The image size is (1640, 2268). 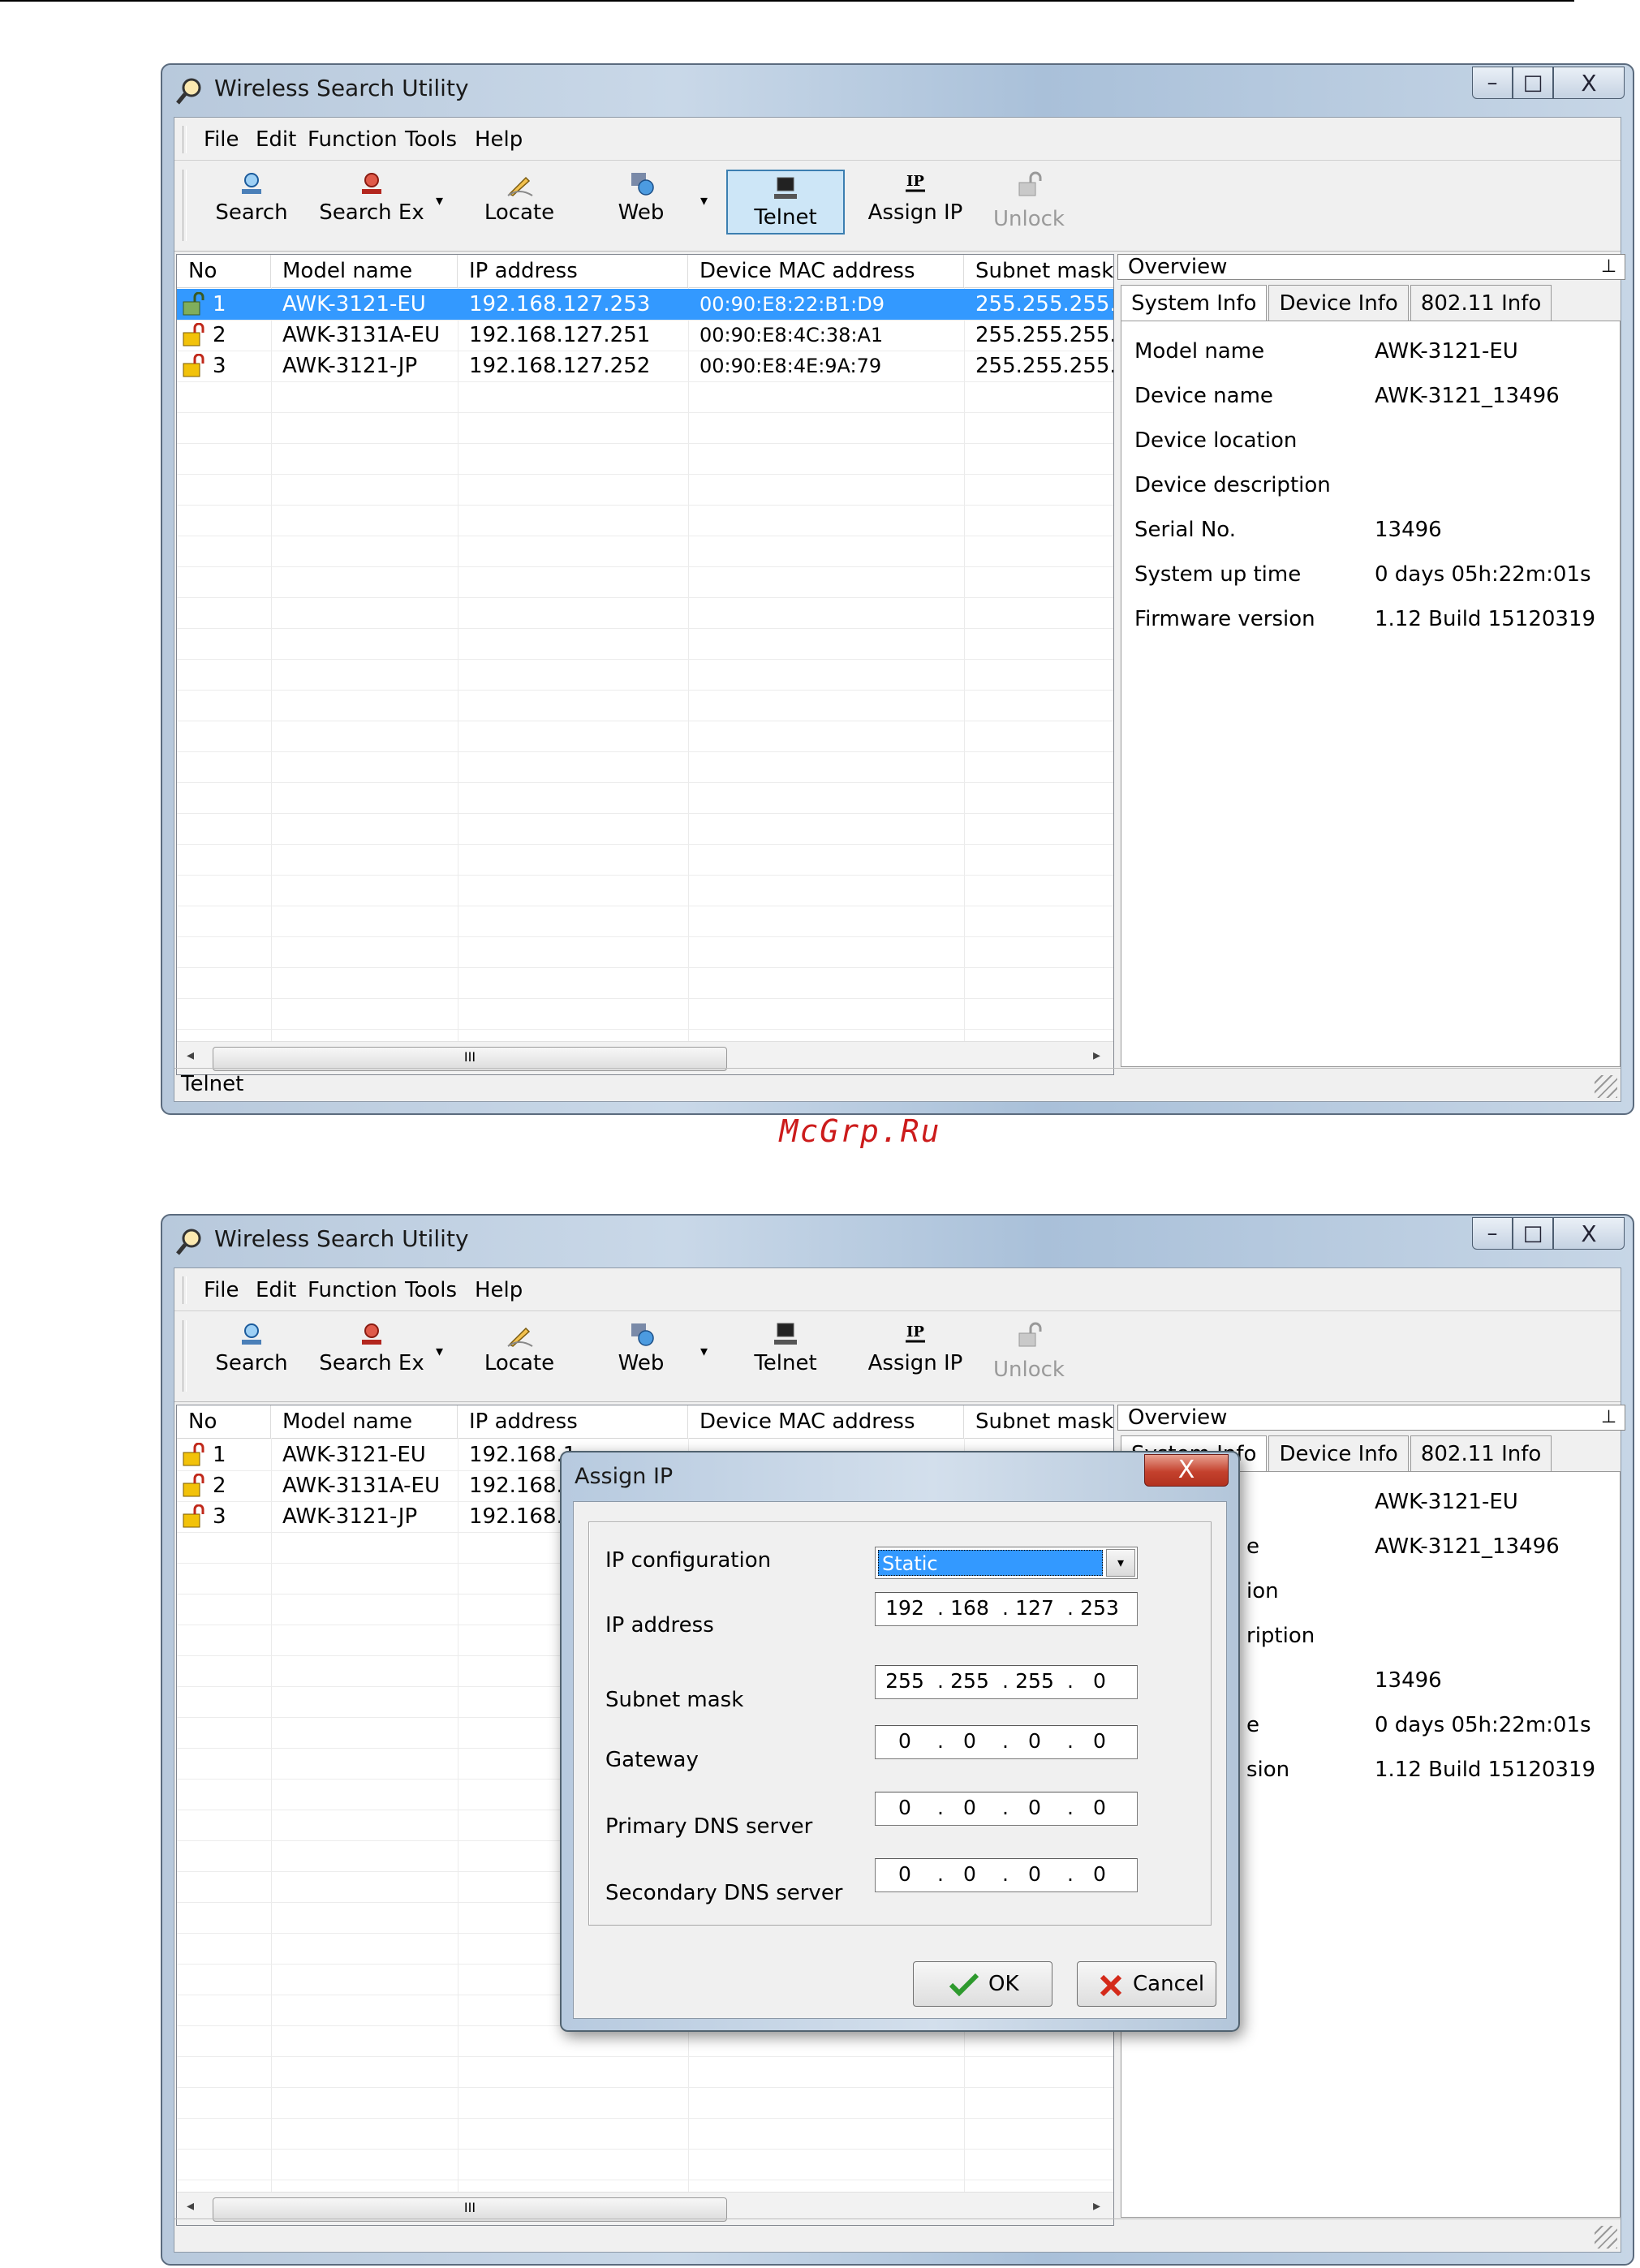 What do you see at coordinates (970, 1608) in the screenshot?
I see `octet: 168` at bounding box center [970, 1608].